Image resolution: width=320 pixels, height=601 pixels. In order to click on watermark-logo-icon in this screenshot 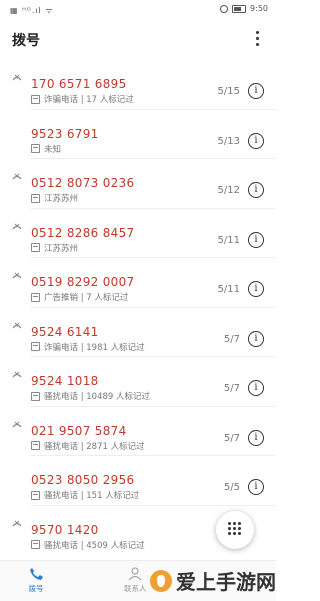, I will do `click(161, 580)`.